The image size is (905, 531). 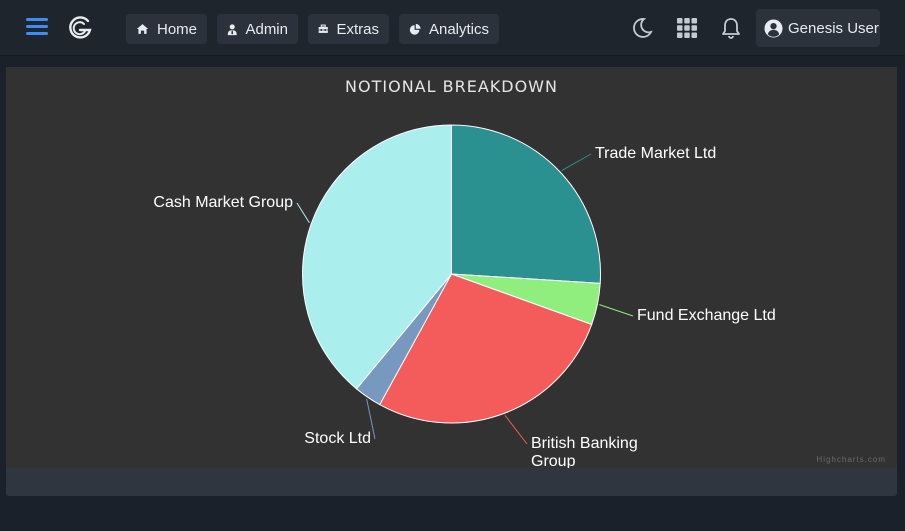 I want to click on user-name: Genesis User, so click(x=833, y=28).